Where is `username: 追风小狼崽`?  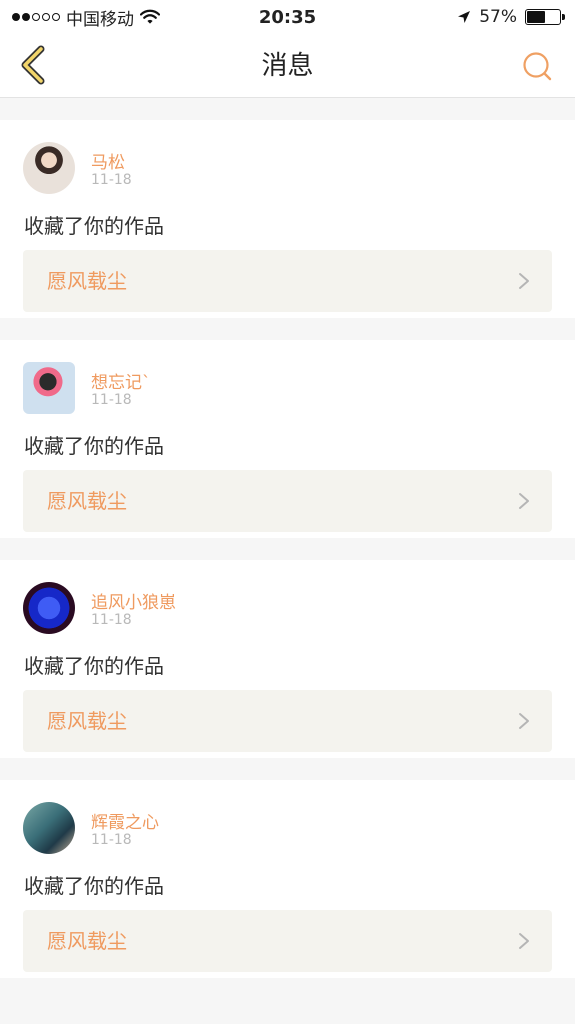 username: 追风小狼崽 is located at coordinates (133, 600).